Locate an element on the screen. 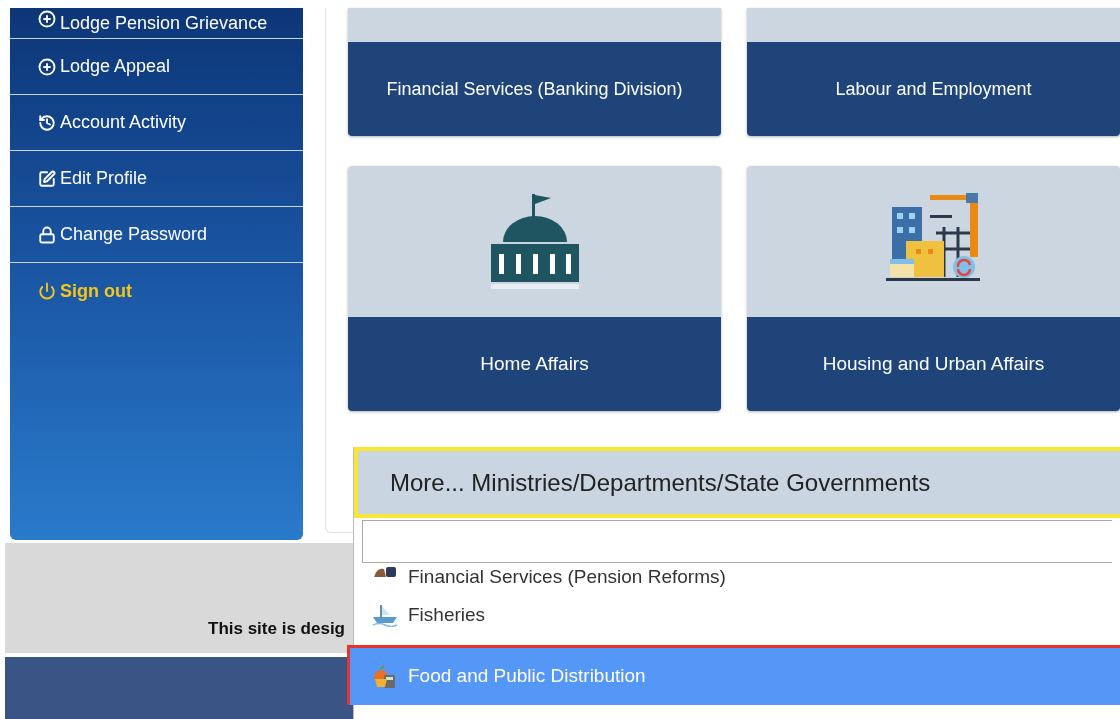 The width and height of the screenshot is (1120, 719). dropdown-header: More... Ministries/Departments/State Governments is located at coordinates (737, 482).